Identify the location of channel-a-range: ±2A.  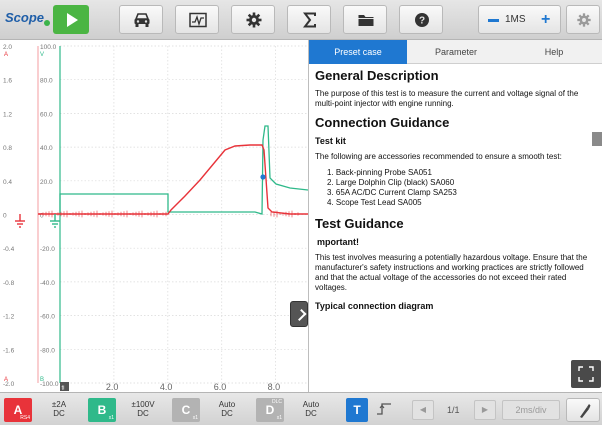
(59, 404).